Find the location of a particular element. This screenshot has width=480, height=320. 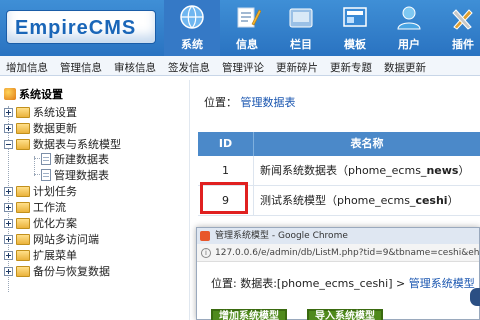

globe-icon is located at coordinates (192, 17).